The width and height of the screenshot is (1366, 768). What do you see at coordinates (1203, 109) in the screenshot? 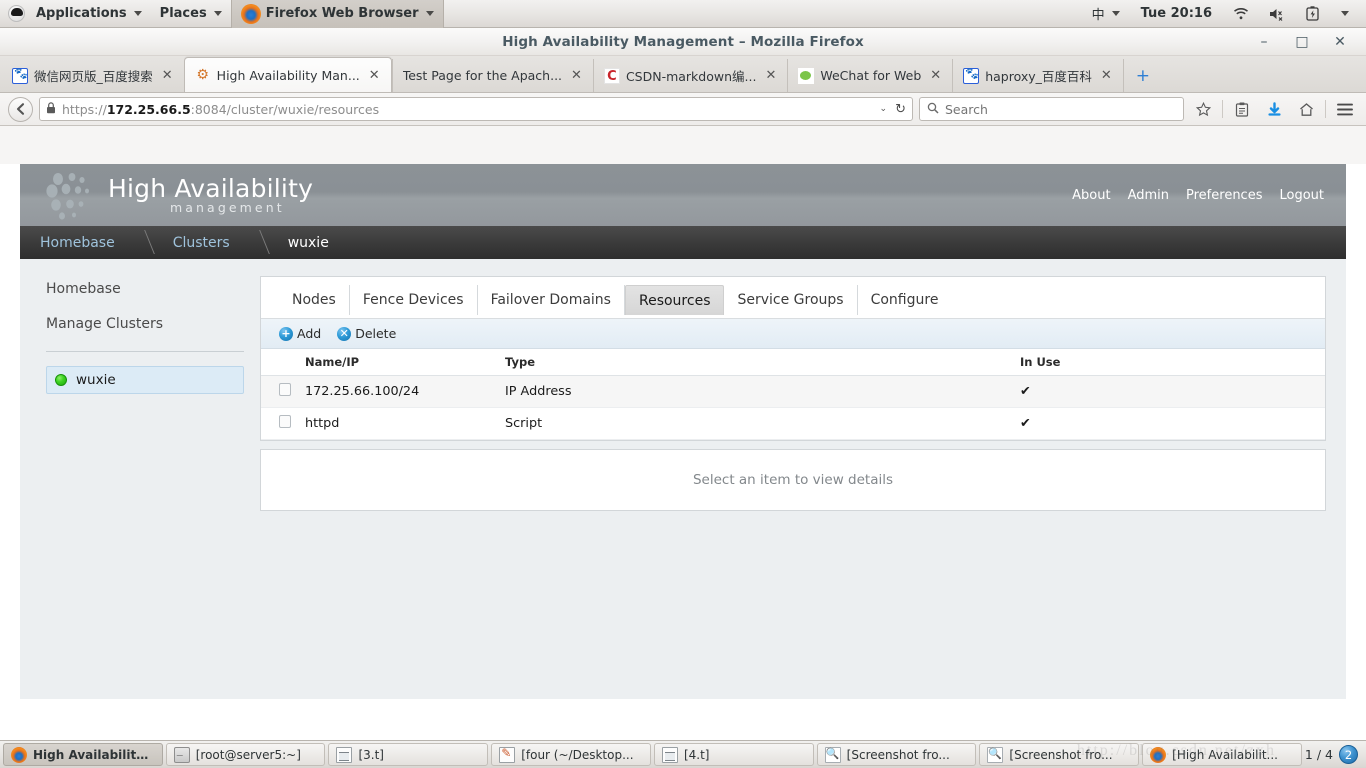
I see `bookmark-star-icon` at bounding box center [1203, 109].